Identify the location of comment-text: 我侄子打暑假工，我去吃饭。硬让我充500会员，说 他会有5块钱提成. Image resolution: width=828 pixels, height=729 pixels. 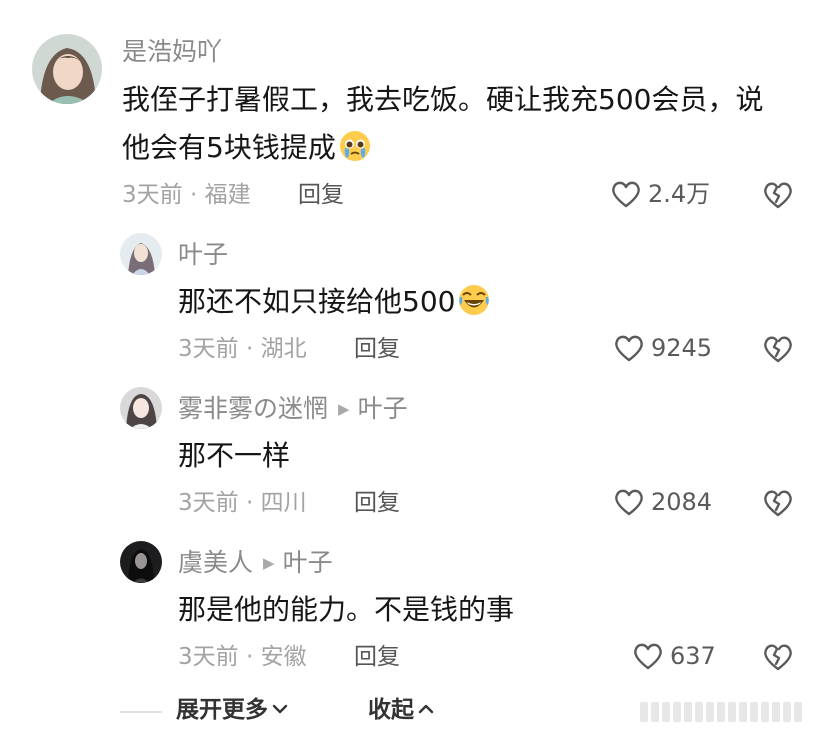
(442, 124).